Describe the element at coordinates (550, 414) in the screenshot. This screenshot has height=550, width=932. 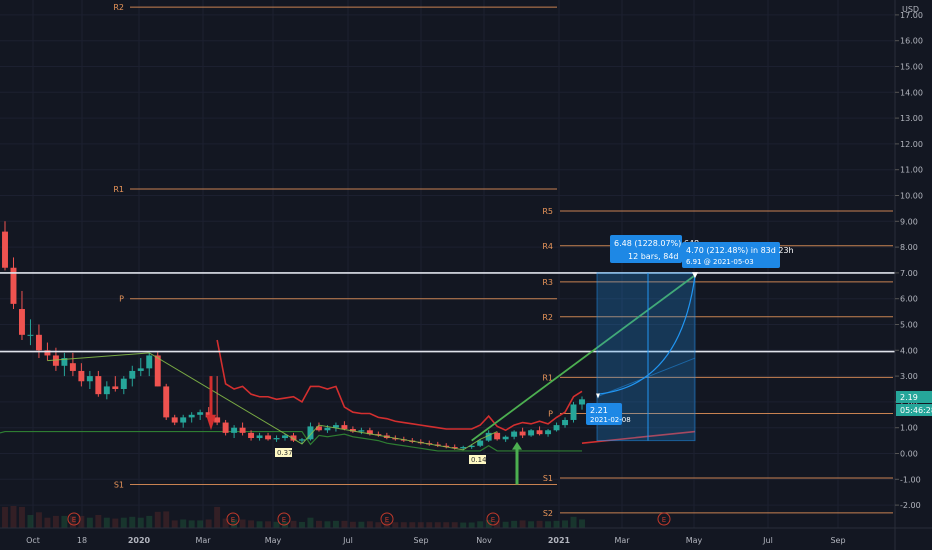
I see `pivot-label-right: P` at that location.